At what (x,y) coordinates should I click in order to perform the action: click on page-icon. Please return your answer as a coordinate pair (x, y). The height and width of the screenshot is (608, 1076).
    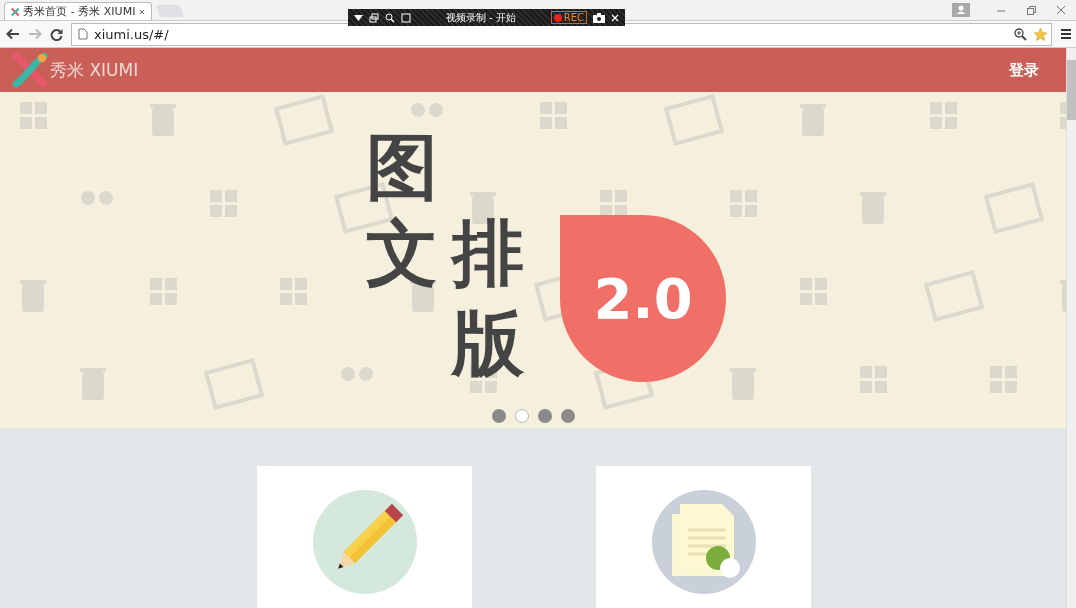
    Looking at the image, I should click on (83, 34).